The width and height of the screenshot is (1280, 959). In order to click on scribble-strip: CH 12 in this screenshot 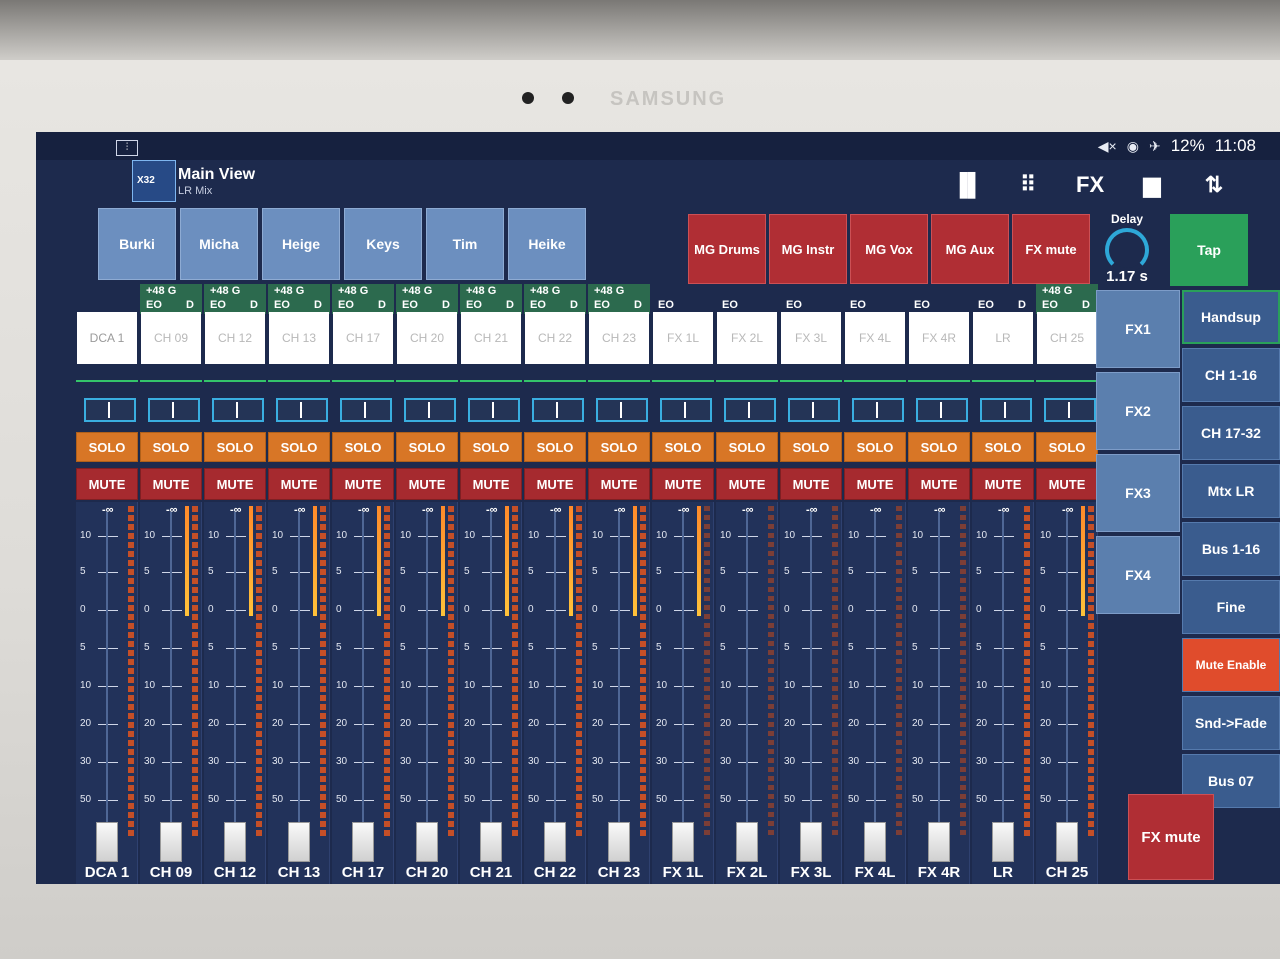, I will do `click(235, 338)`.